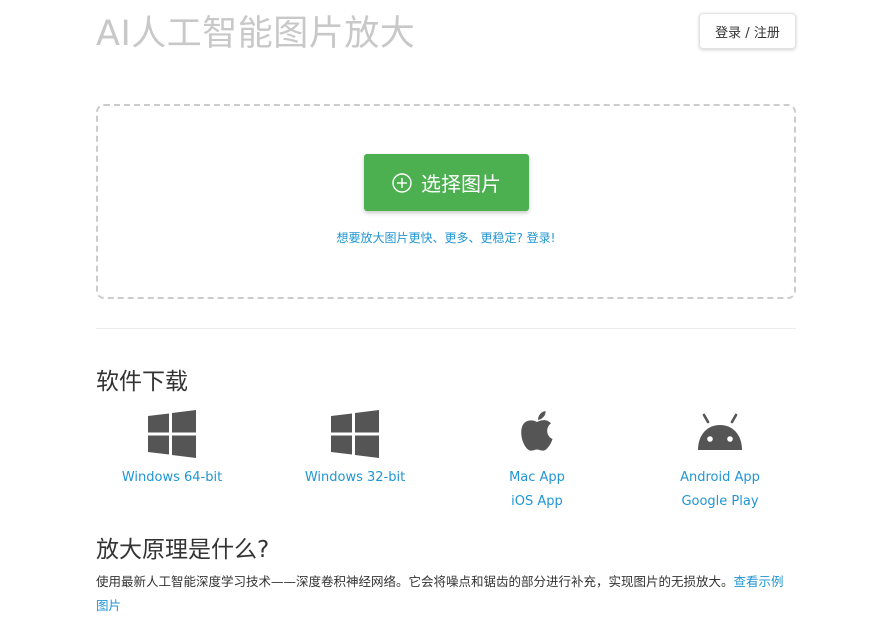 The image size is (871, 633). What do you see at coordinates (461, 184) in the screenshot?
I see `select-image-label: 选择图片` at bounding box center [461, 184].